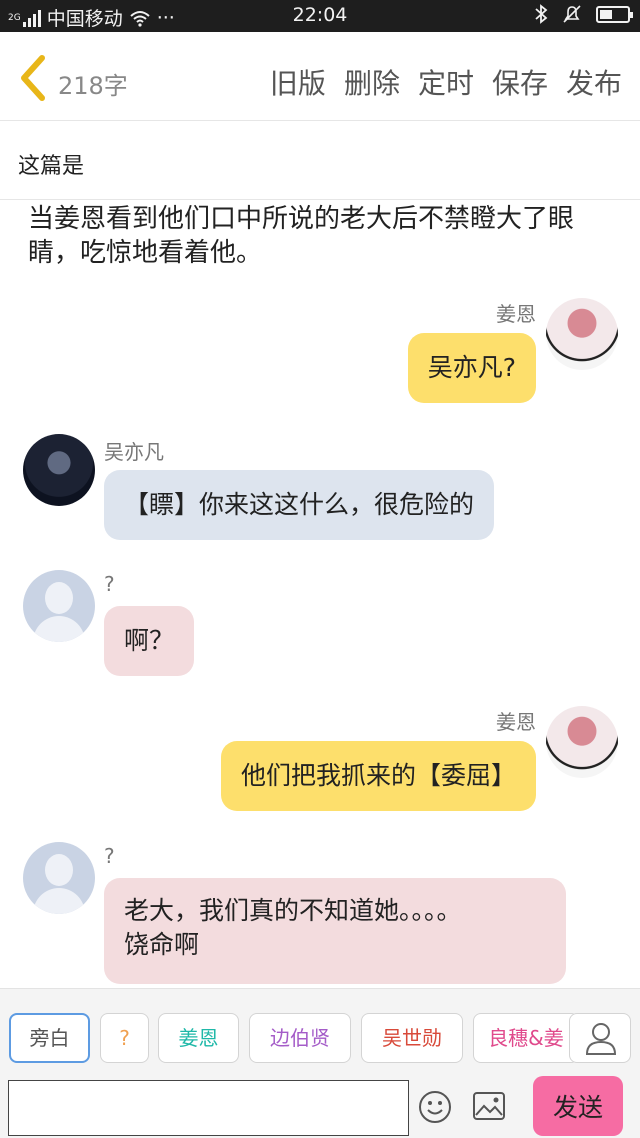 The height and width of the screenshot is (1138, 640). Describe the element at coordinates (299, 505) in the screenshot. I see `message-bubble: 【瞟】你来这这什么，很危险的` at that location.